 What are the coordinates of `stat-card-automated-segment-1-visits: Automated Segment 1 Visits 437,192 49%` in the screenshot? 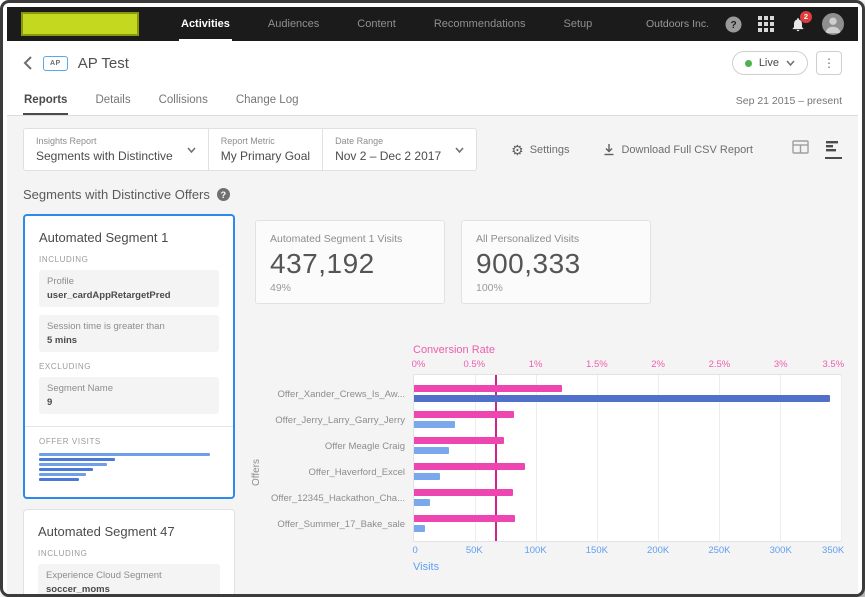 It's located at (350, 262).